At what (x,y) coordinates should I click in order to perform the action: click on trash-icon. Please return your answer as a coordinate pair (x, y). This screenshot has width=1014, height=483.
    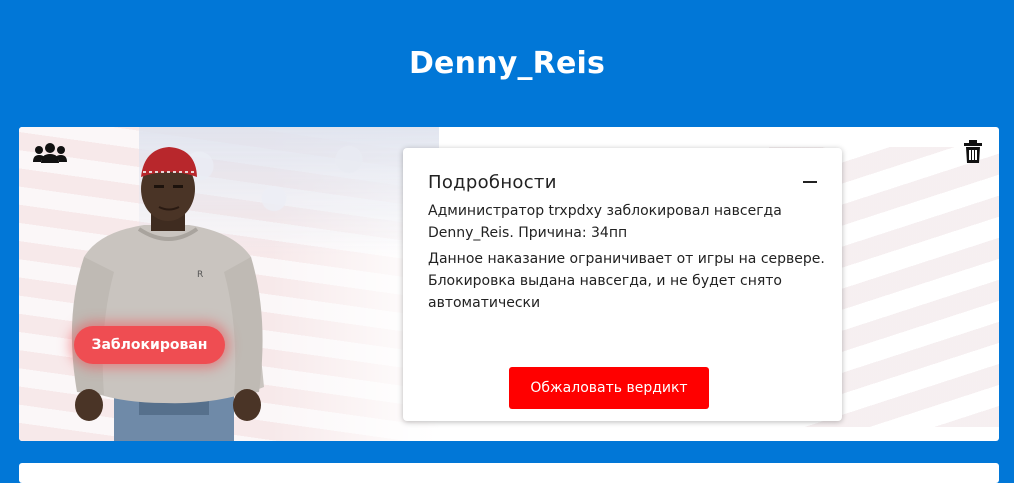
    Looking at the image, I should click on (973, 152).